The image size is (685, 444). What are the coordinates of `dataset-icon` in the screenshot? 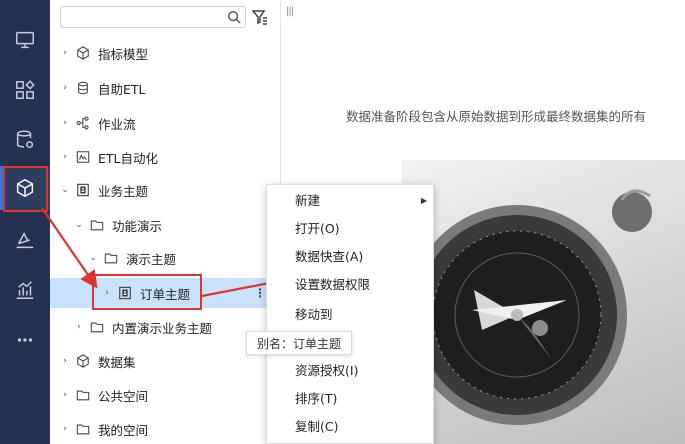 It's located at (83, 361).